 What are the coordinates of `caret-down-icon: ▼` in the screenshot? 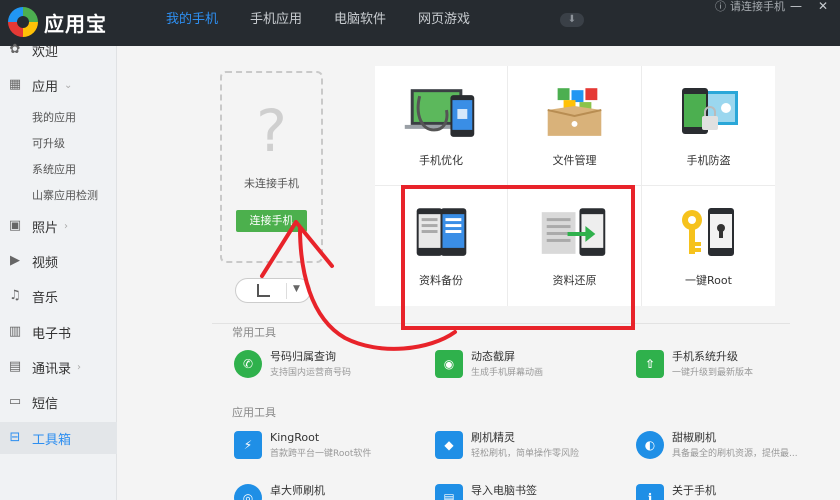 It's located at (296, 289).